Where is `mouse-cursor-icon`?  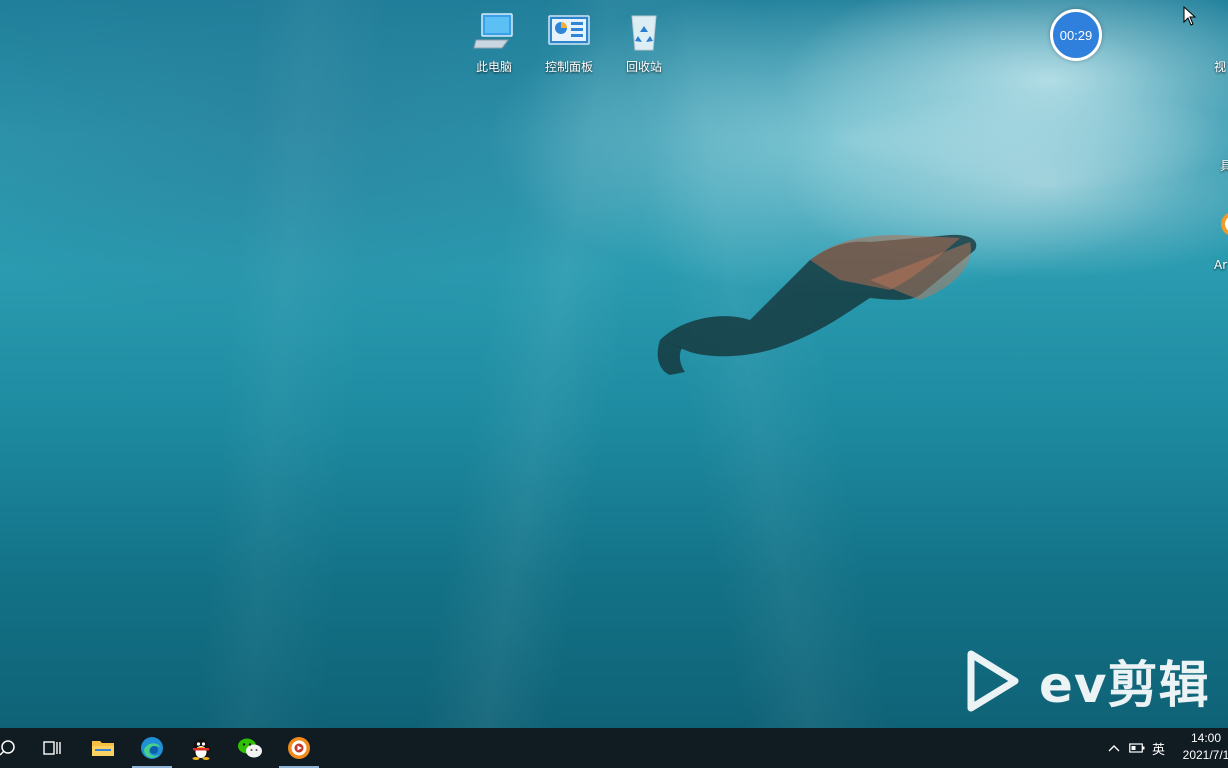
mouse-cursor-icon is located at coordinates (1190, 17).